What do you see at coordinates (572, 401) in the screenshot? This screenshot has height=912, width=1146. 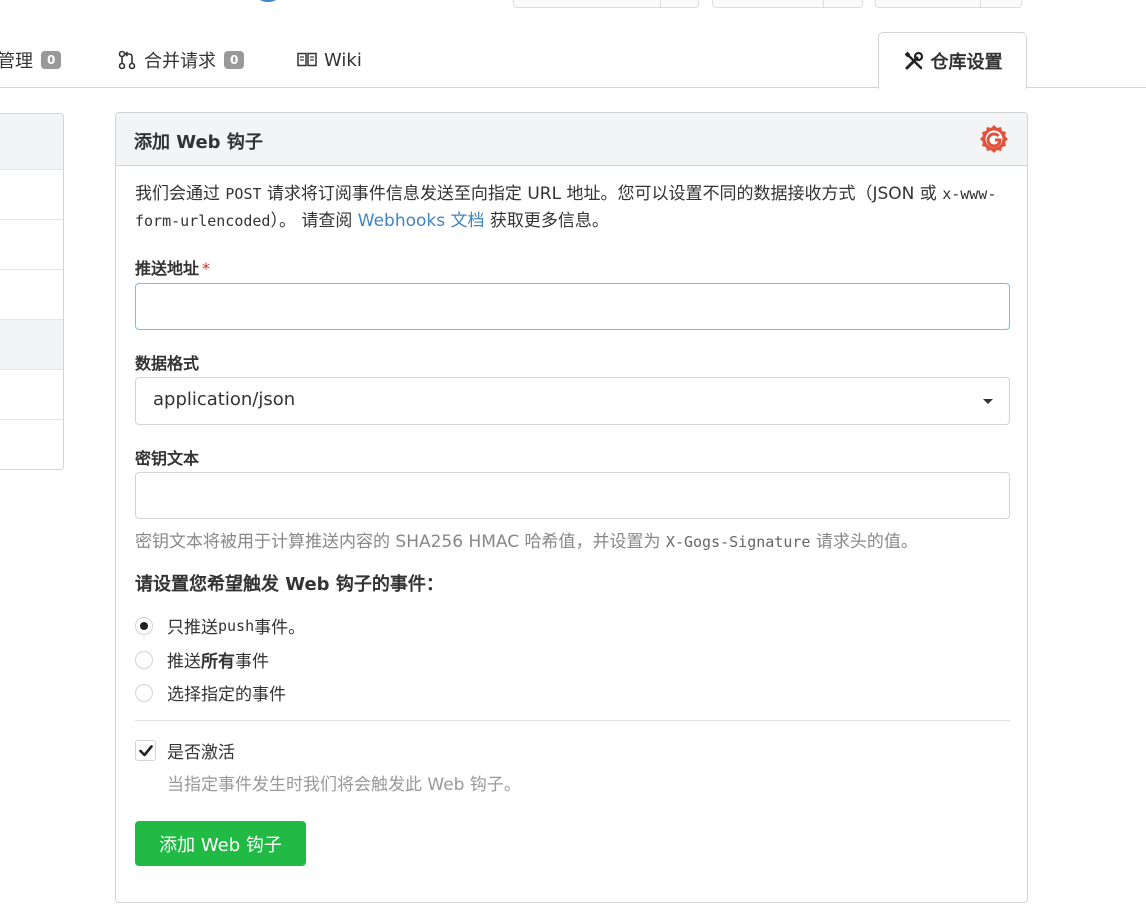 I see `content-type-select: application/json` at bounding box center [572, 401].